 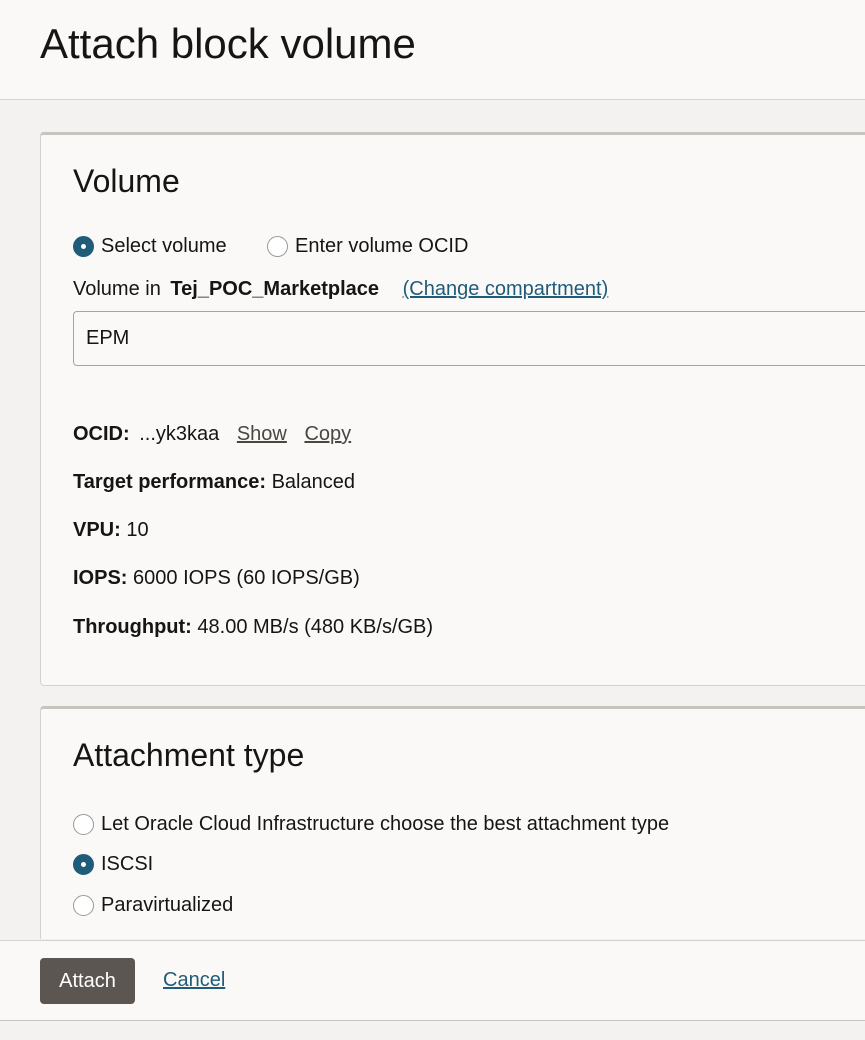 I want to click on form-footer: Attach Cancel, so click(x=432, y=980).